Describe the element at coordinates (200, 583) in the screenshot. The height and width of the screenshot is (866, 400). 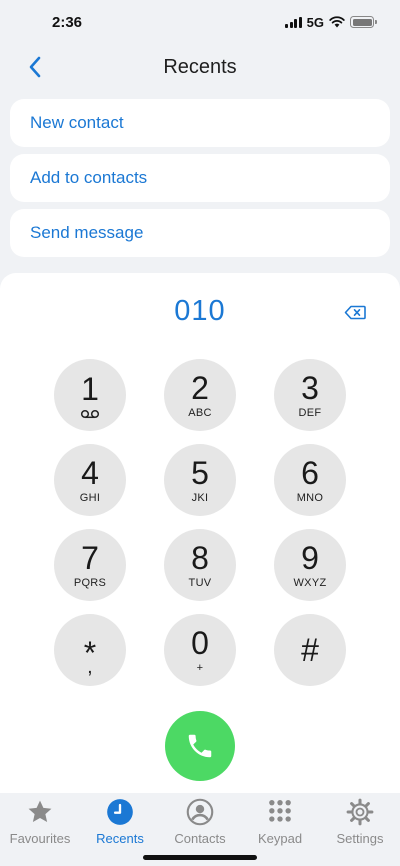
I see `key-letters: TUV` at that location.